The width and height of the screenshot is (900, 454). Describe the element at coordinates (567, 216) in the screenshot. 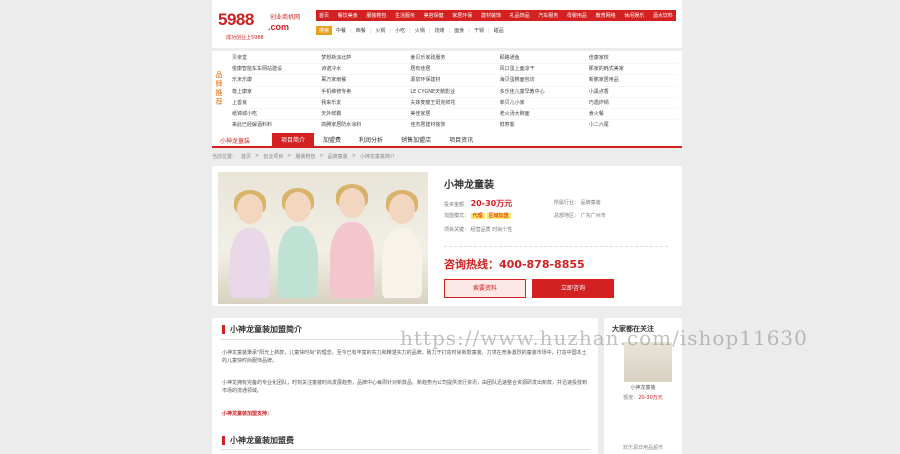

I see `region-label: 总部地区：` at that location.